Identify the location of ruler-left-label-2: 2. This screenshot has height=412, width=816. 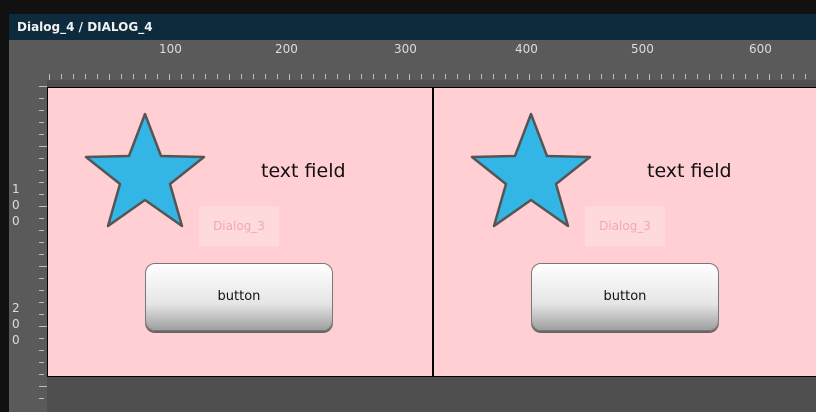
(16, 308).